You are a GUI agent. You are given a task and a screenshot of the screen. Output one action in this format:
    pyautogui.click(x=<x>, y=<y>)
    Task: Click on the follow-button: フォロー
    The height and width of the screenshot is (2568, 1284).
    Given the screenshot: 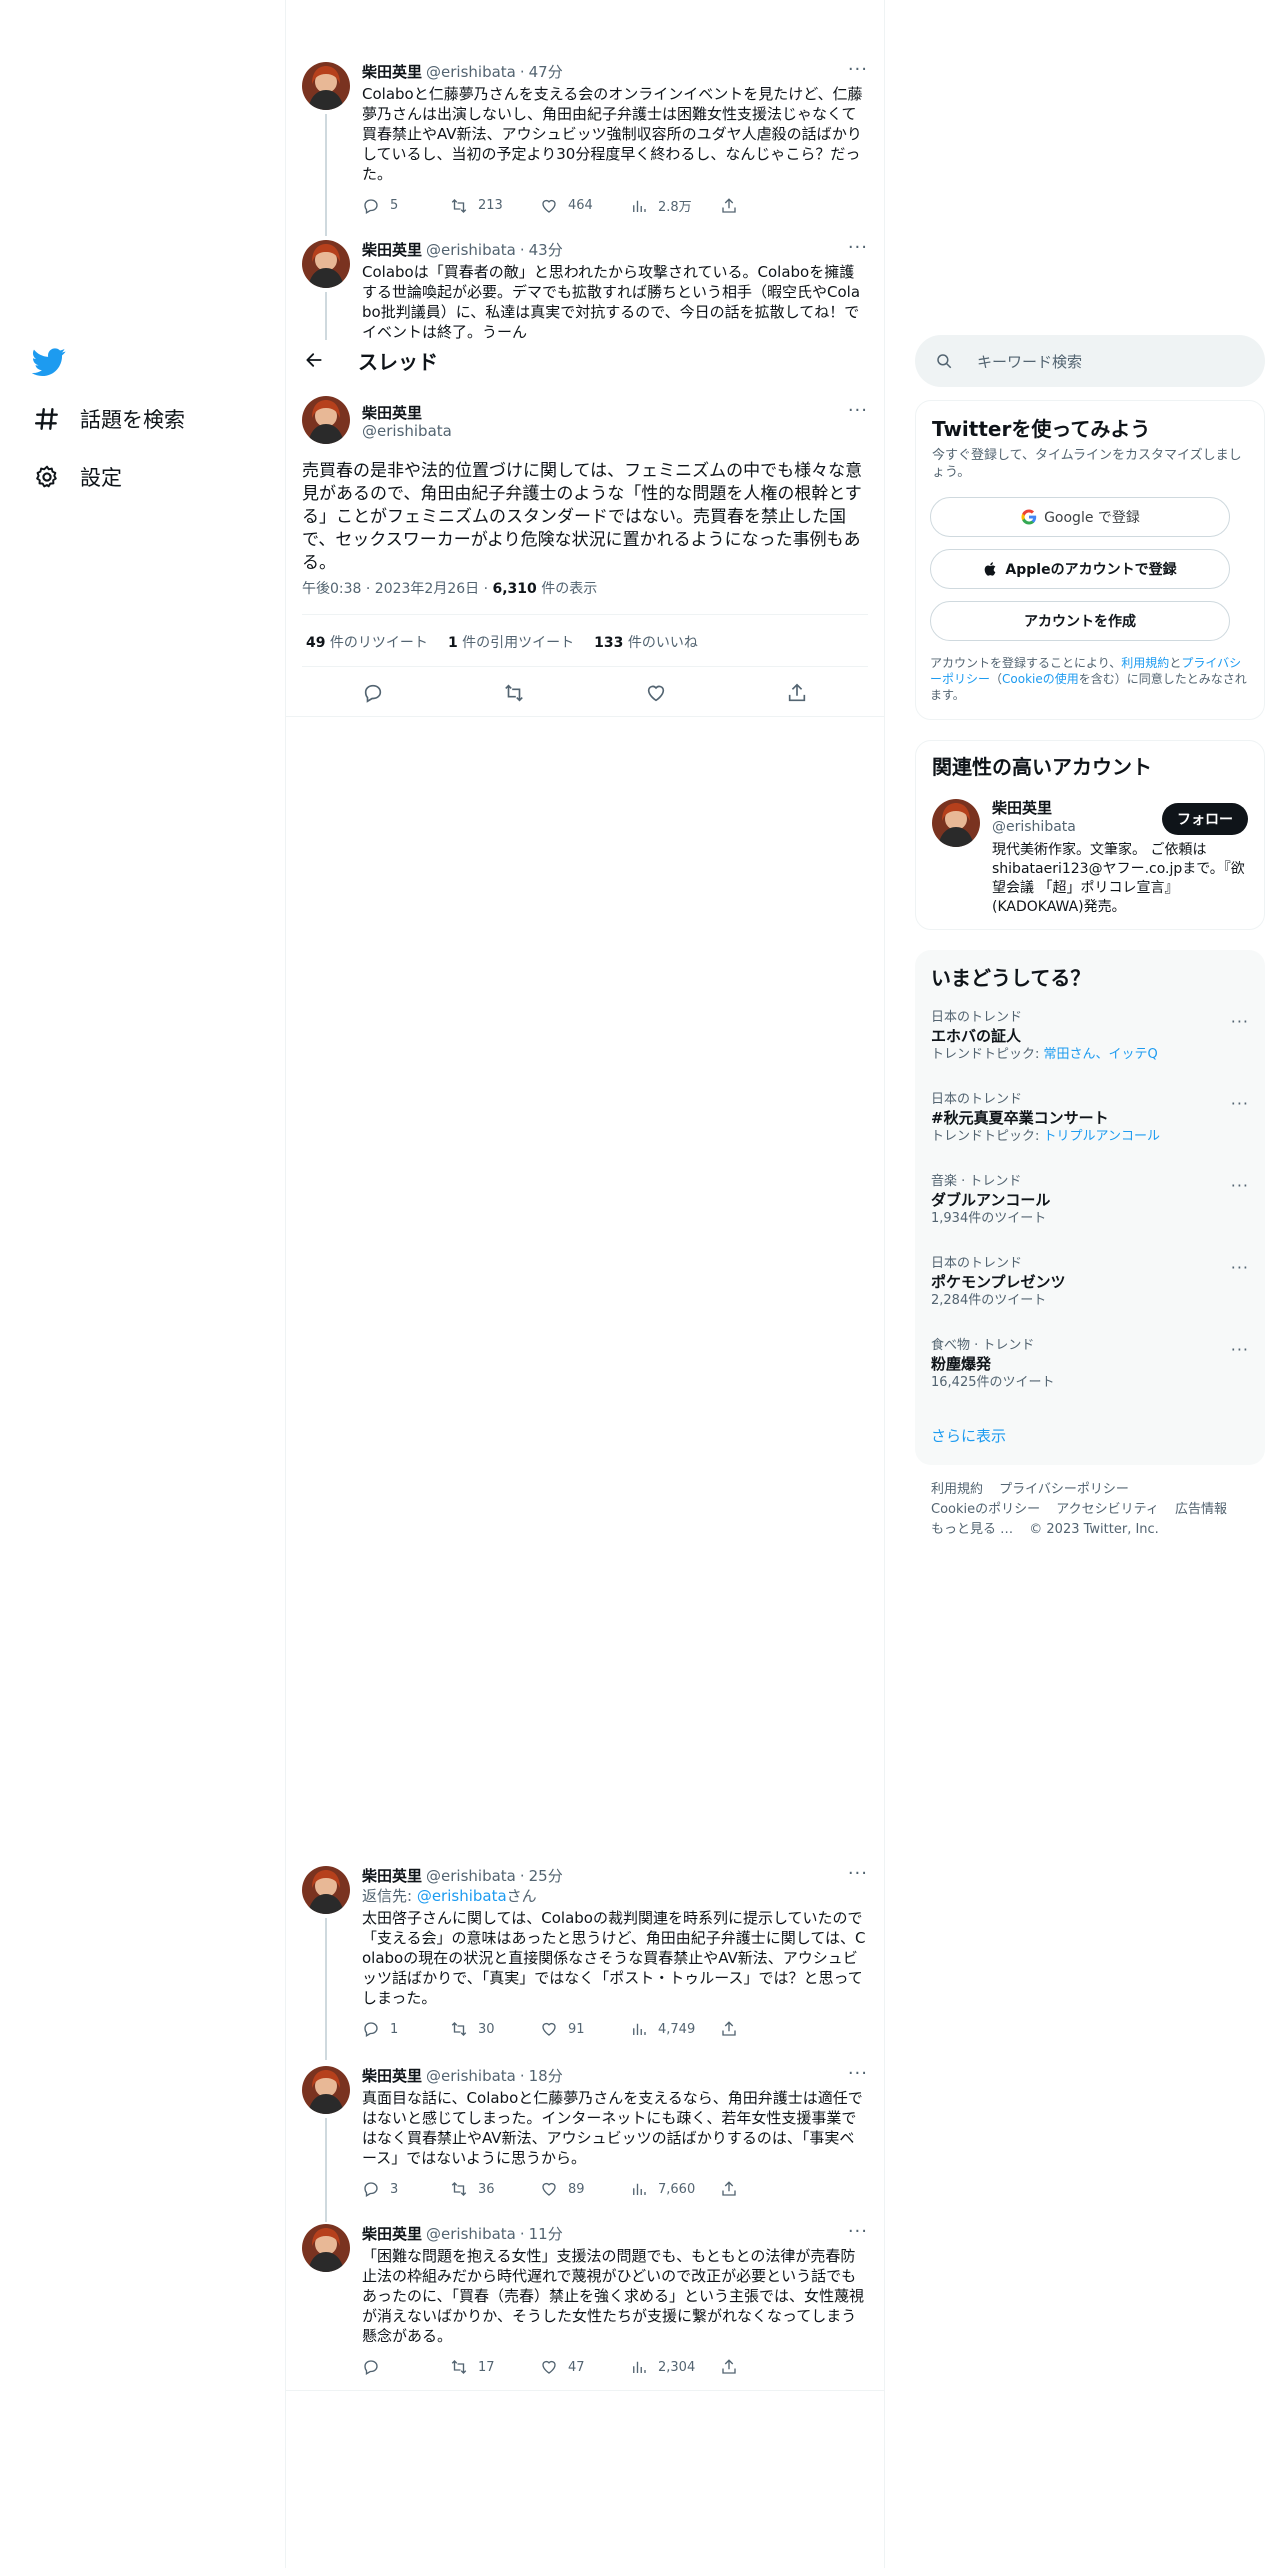 What is the action you would take?
    pyautogui.click(x=1205, y=819)
    